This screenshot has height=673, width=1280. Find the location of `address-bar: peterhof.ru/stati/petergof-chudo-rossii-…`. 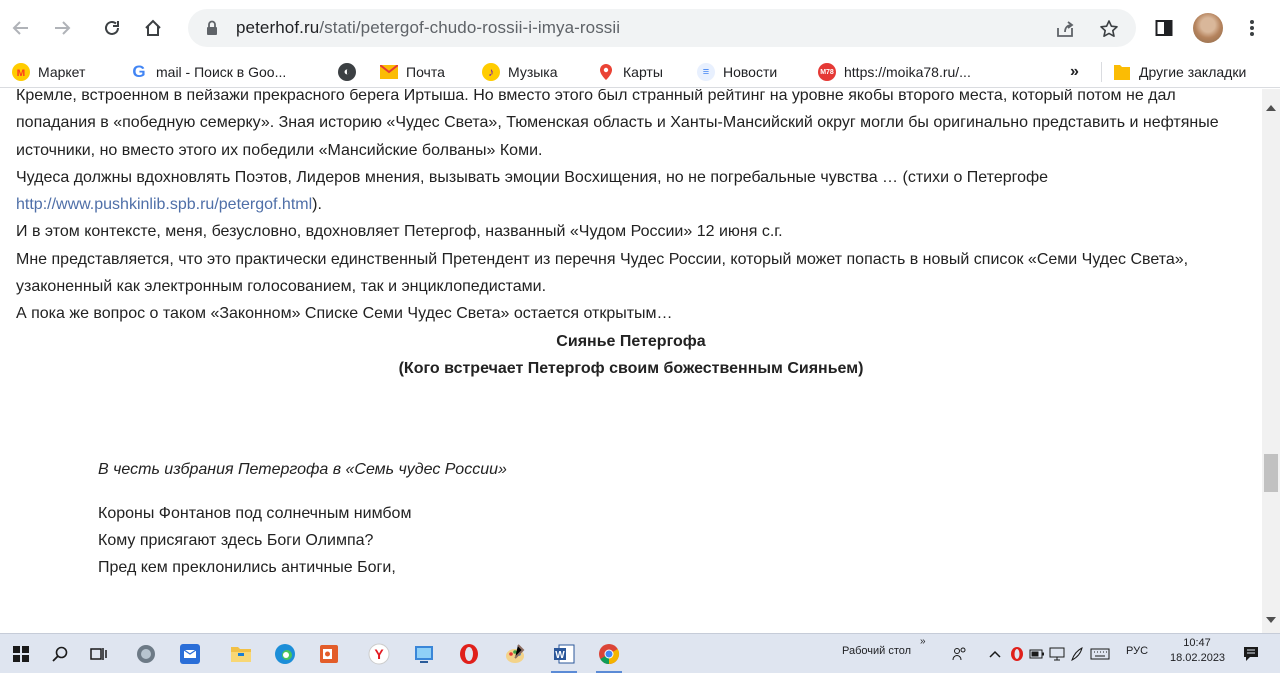

address-bar: peterhof.ru/stati/petergof-chudo-rossii-… is located at coordinates (662, 28).